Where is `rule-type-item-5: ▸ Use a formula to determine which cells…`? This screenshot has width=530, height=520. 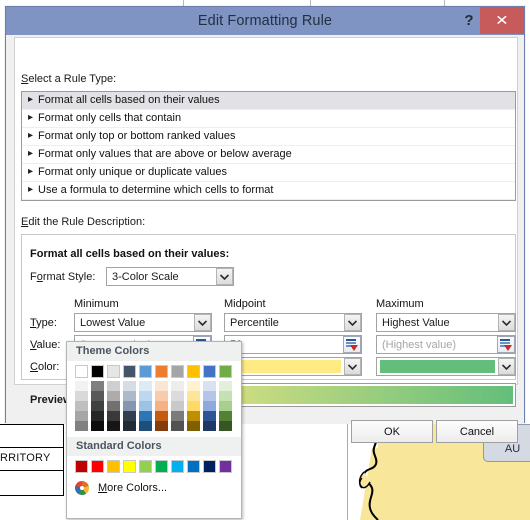 rule-type-item-5: ▸ Use a formula to determine which cells… is located at coordinates (268, 191).